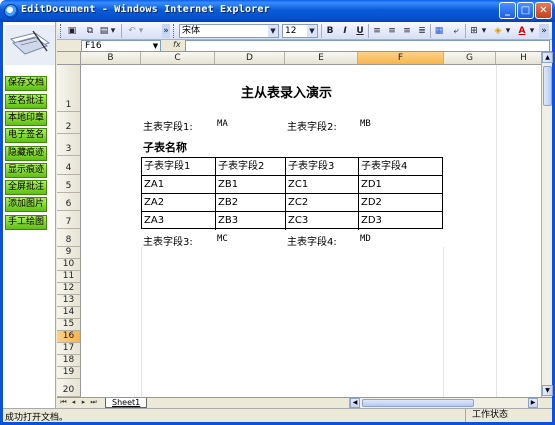 The height and width of the screenshot is (425, 555). I want to click on wrap-text-icon: ⤶, so click(456, 31).